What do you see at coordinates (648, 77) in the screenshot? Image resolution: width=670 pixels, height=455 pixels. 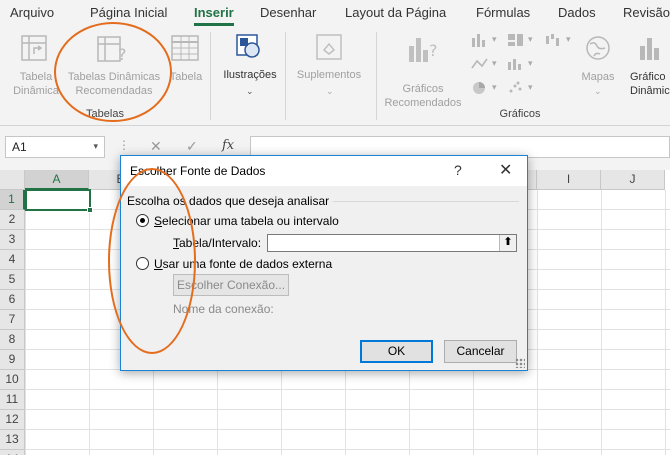 I see `pivot-chart-label-1: Gráfico` at bounding box center [648, 77].